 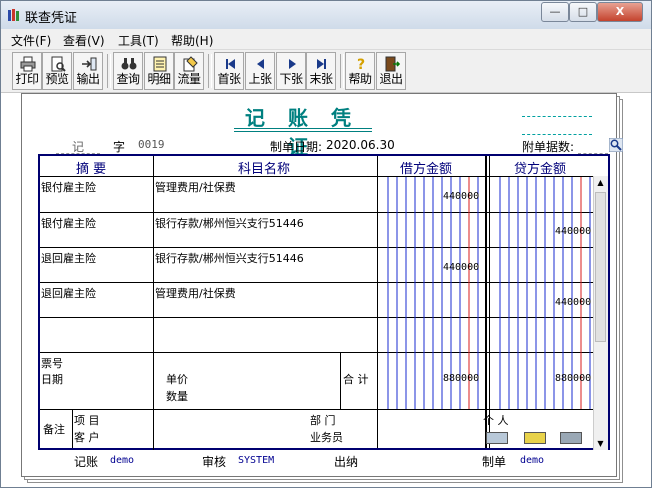 What do you see at coordinates (532, 460) in the screenshot?
I see `maker-user: demo` at bounding box center [532, 460].